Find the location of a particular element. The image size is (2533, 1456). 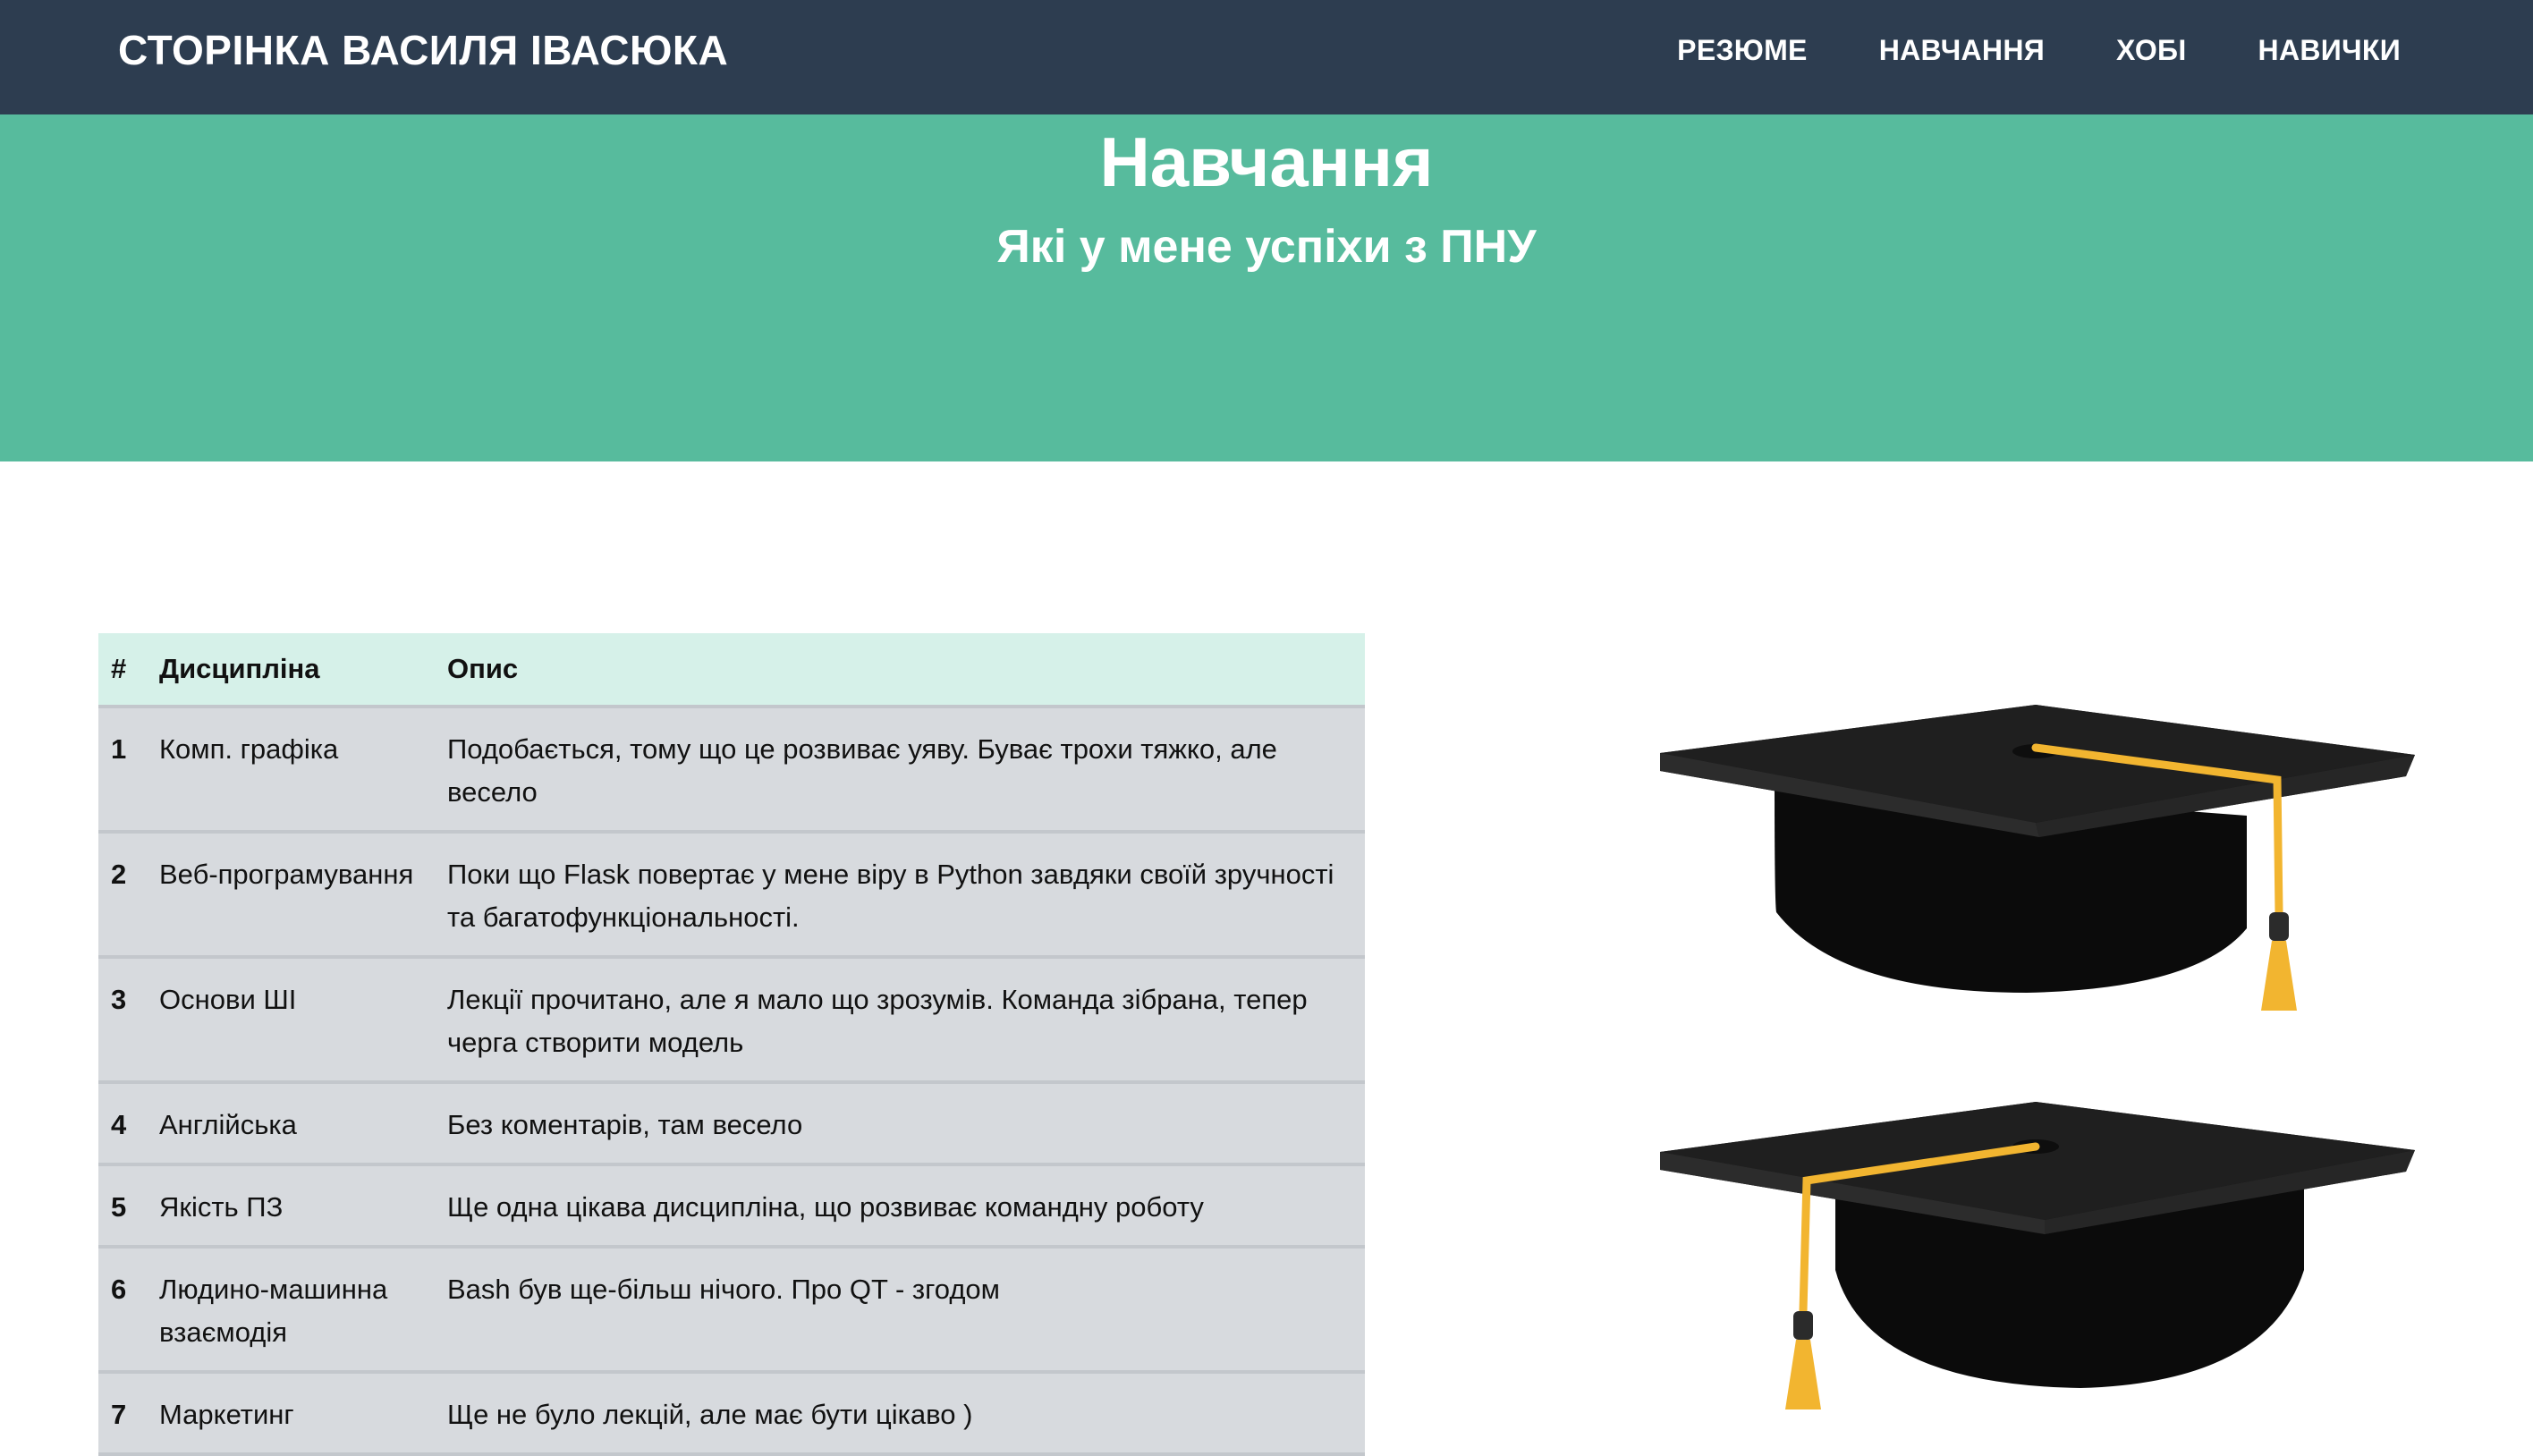

nav-links: РЕЗЮМЕ НАВЧАННЯ ХОБІ НАВИЧКИ is located at coordinates (2003, 50).